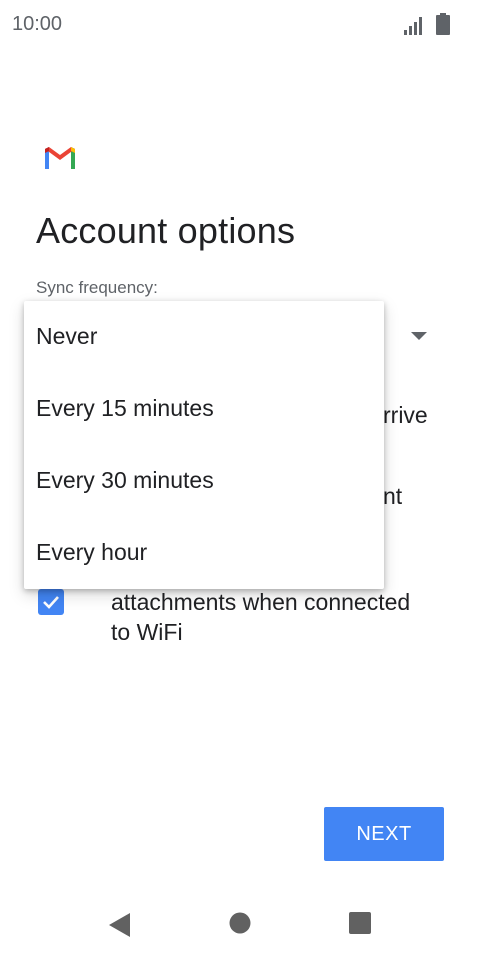 The width and height of the screenshot is (480, 960). Describe the element at coordinates (384, 834) in the screenshot. I see `next-button: NEXT` at that location.